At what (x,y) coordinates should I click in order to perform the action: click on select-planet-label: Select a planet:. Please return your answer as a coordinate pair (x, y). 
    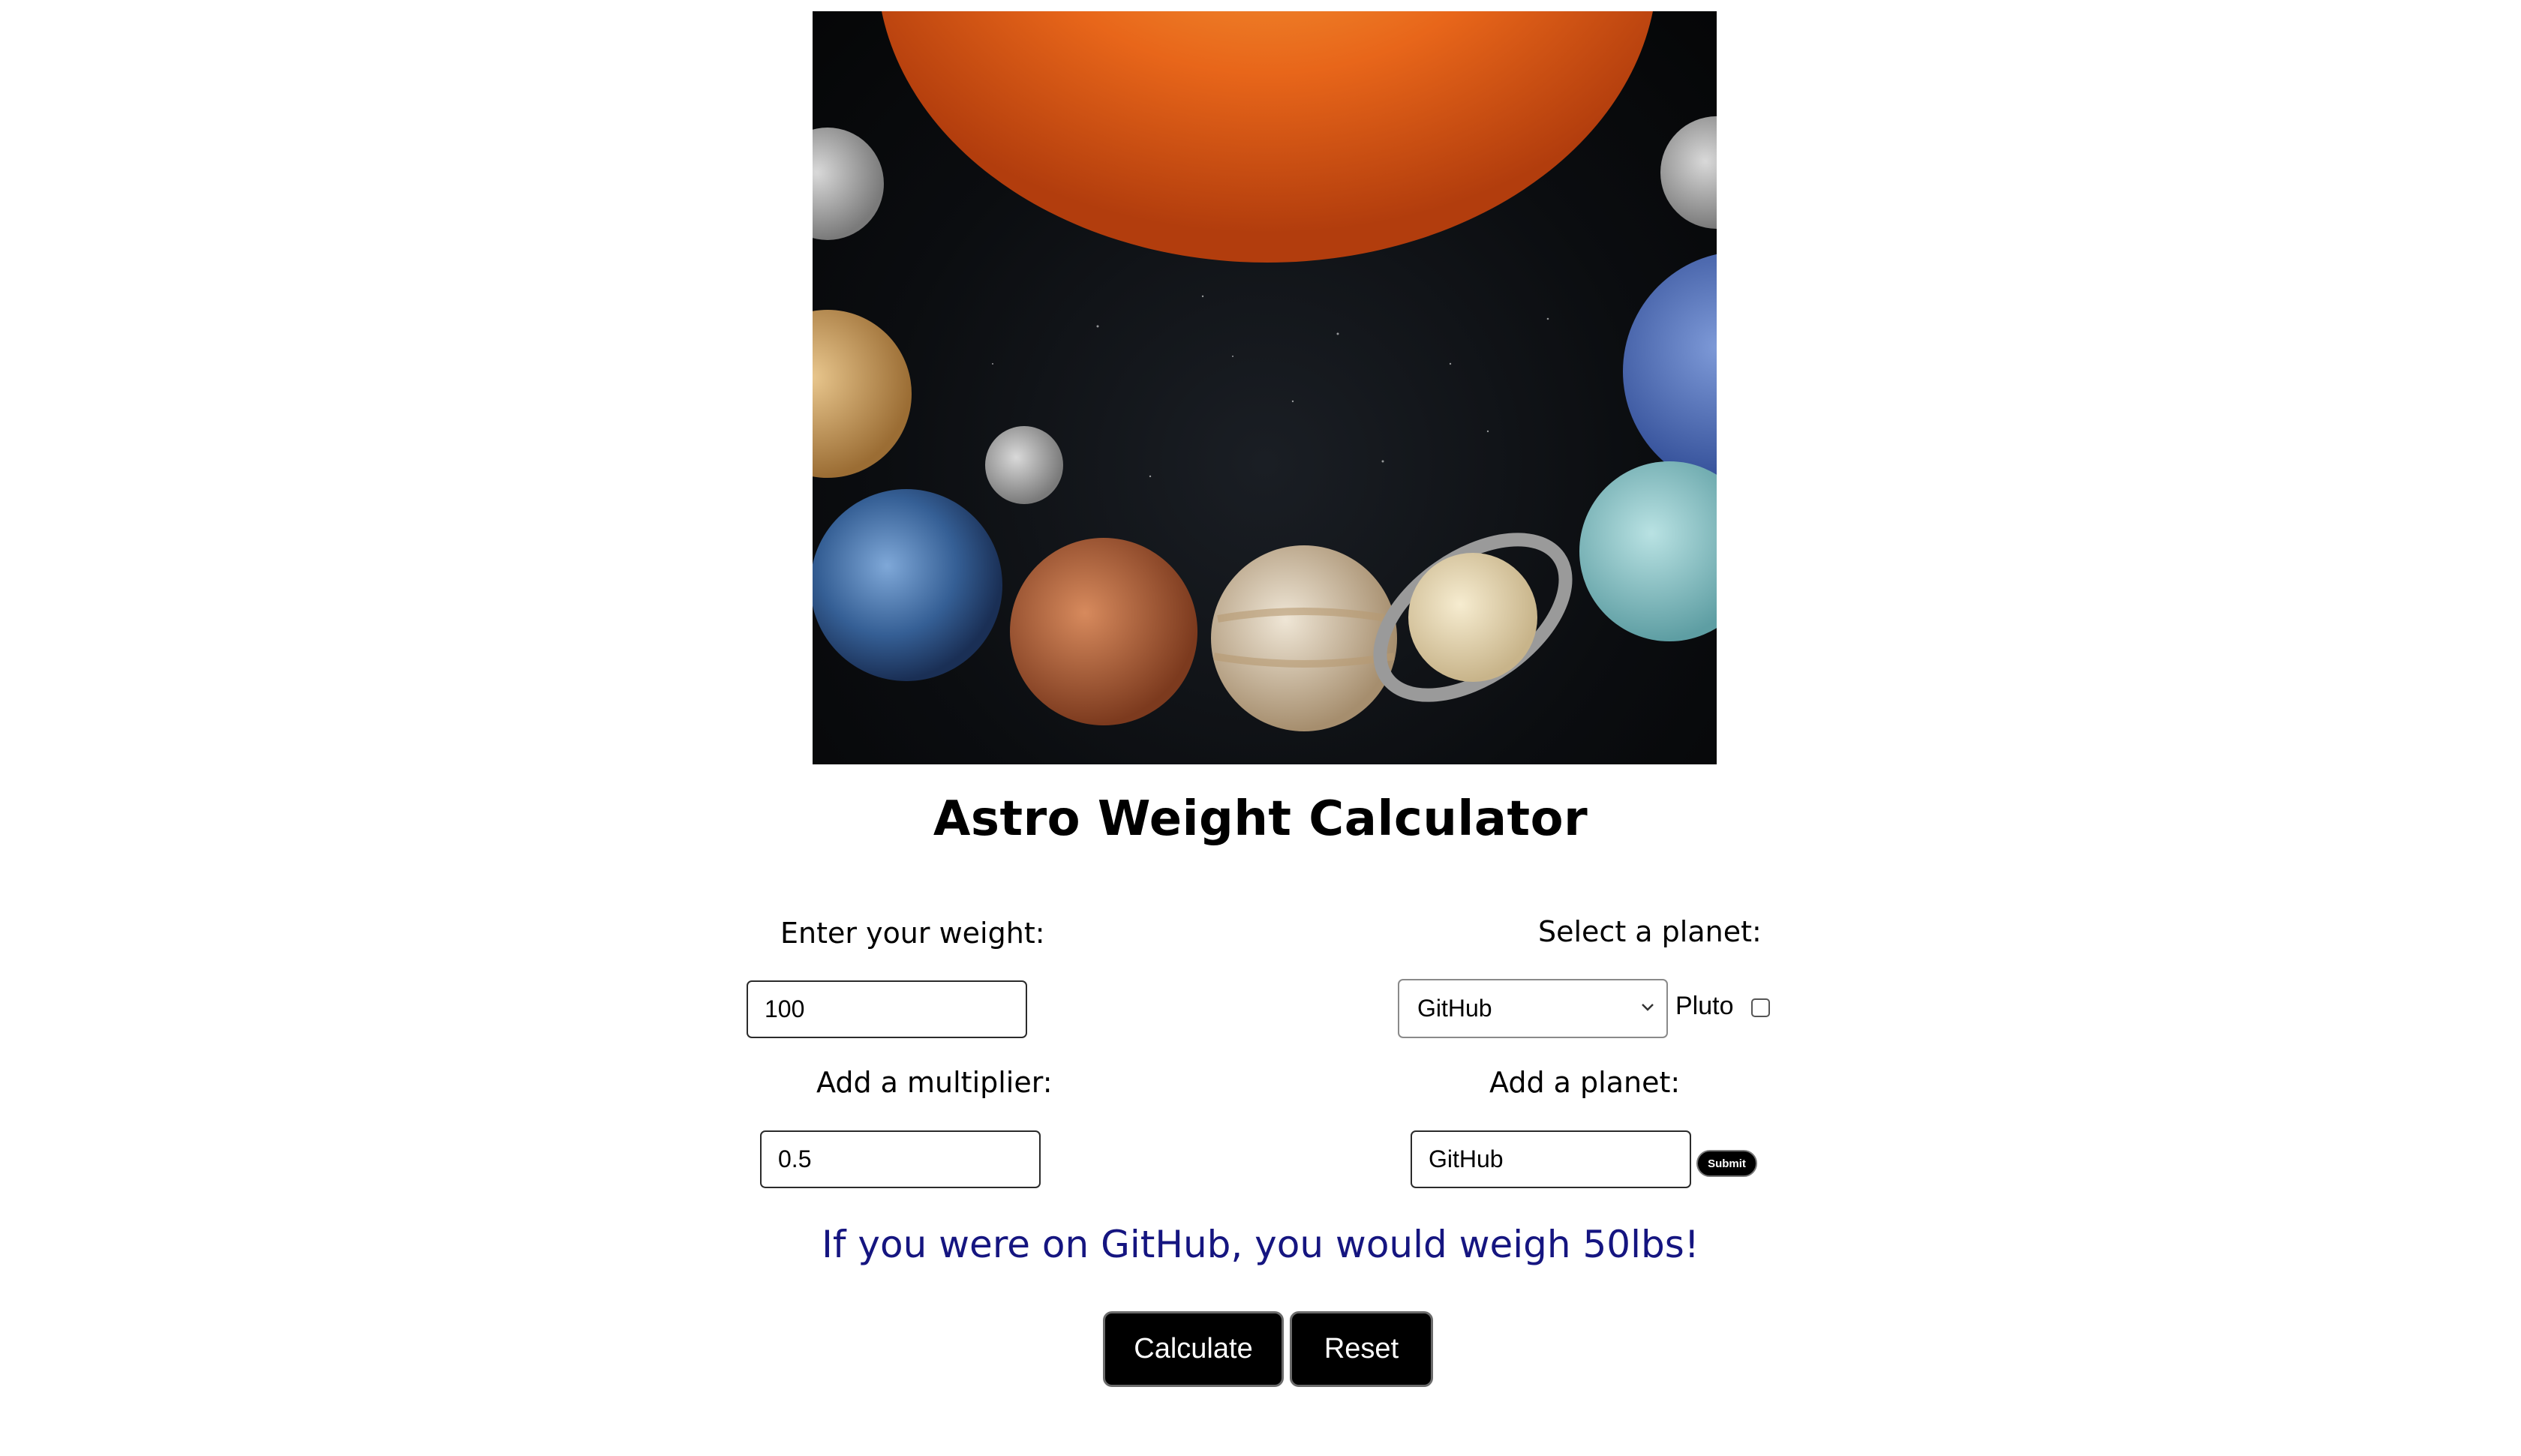
    Looking at the image, I should click on (1650, 931).